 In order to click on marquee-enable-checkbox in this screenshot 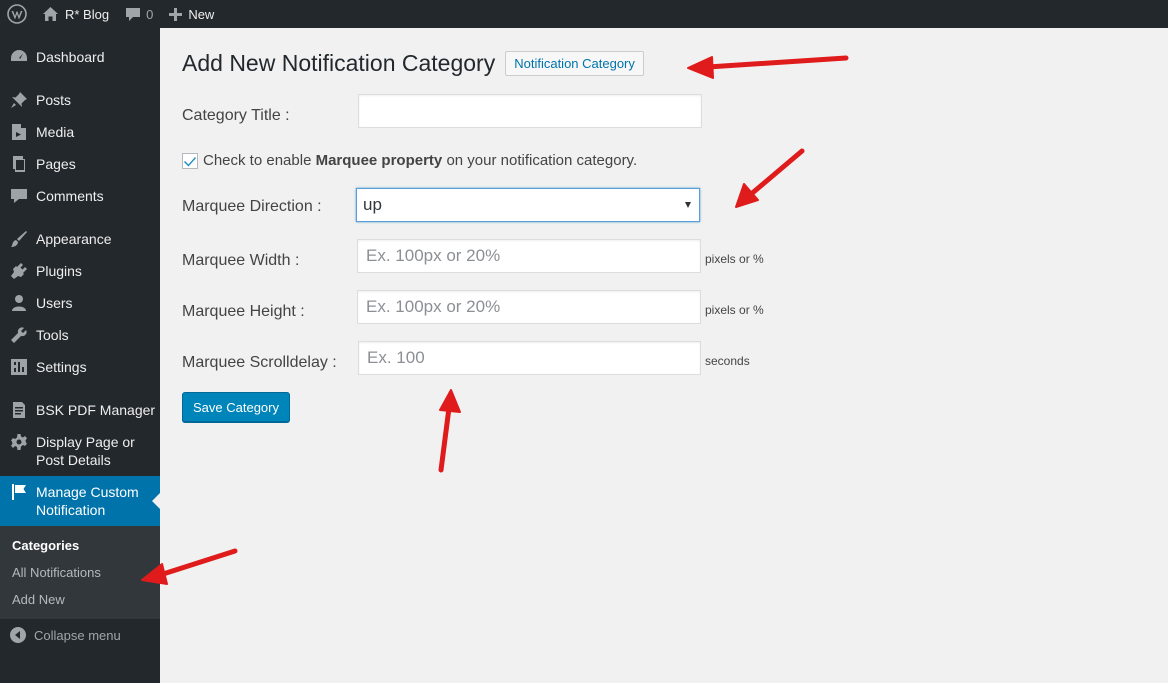, I will do `click(190, 160)`.